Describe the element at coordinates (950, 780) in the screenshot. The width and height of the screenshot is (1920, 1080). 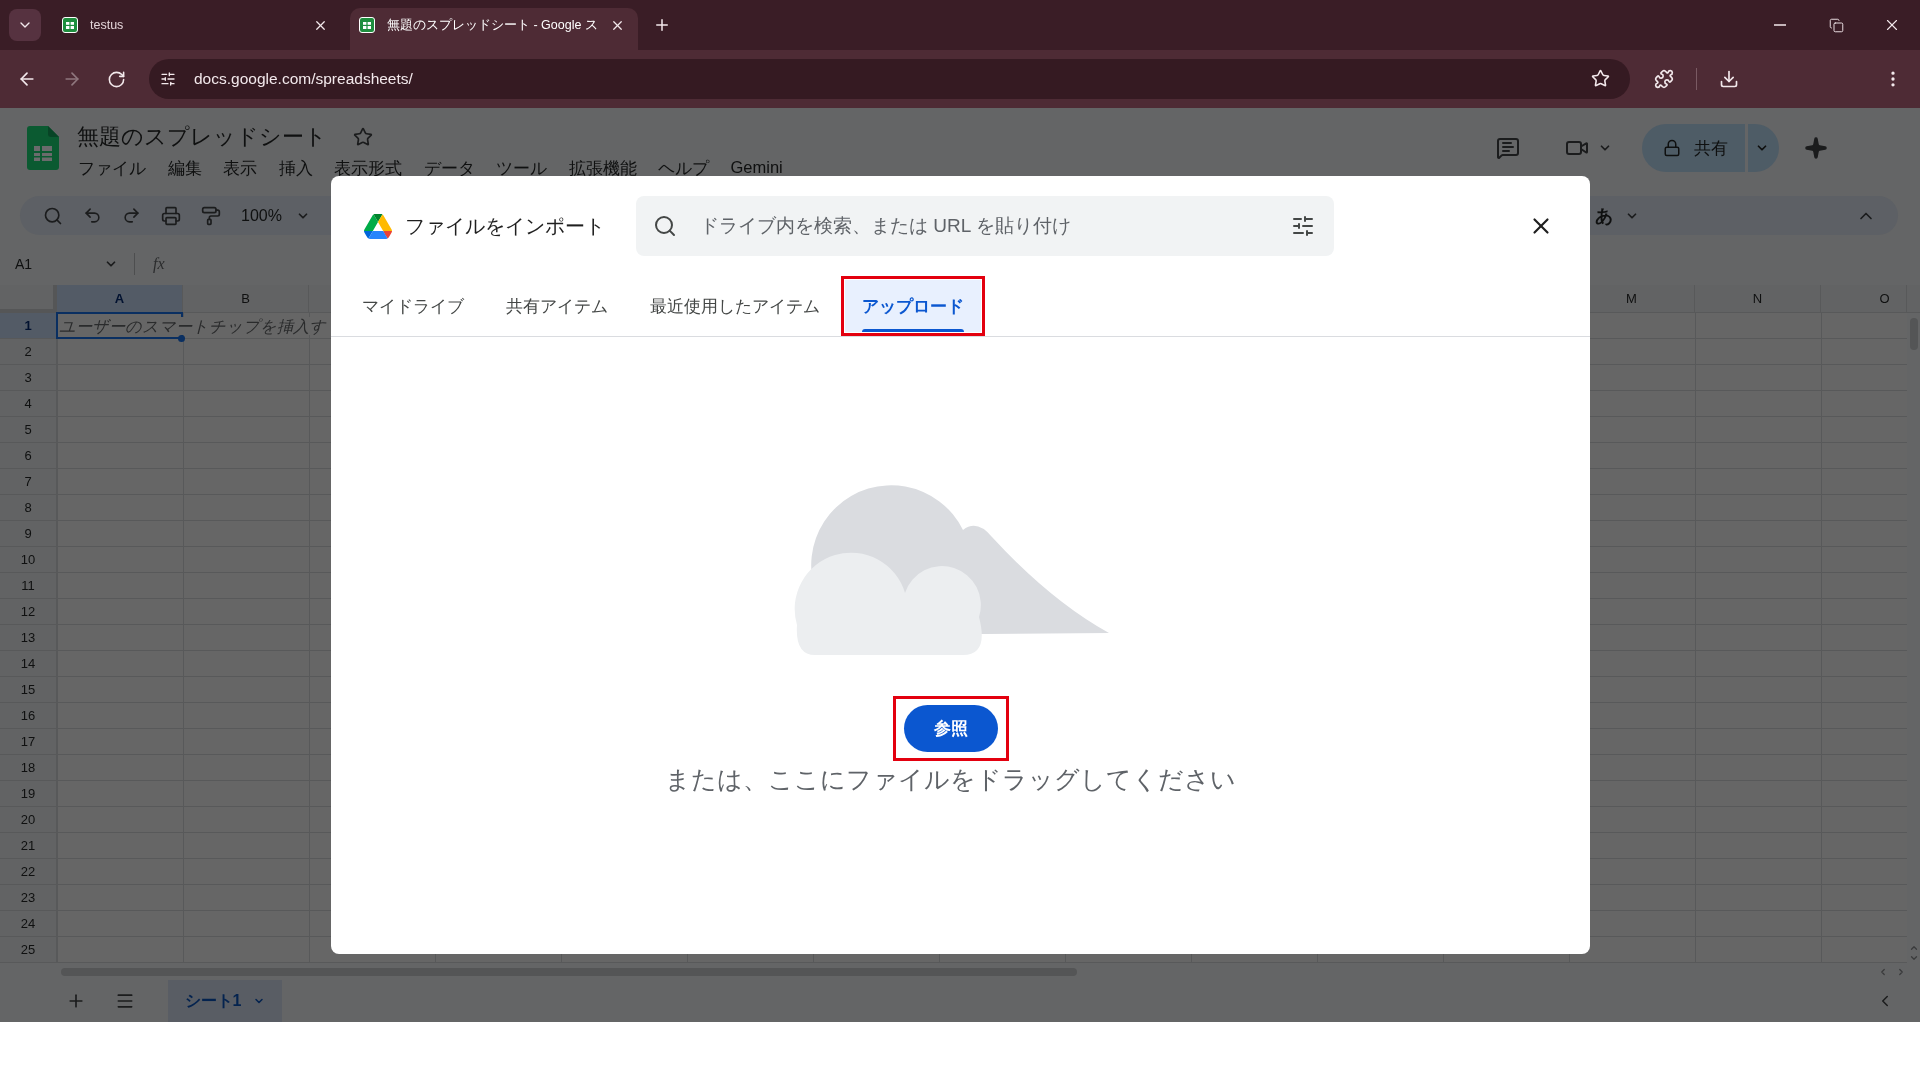
I see `drop-hint-text: または、ここにファイルをドラッグしてください` at that location.